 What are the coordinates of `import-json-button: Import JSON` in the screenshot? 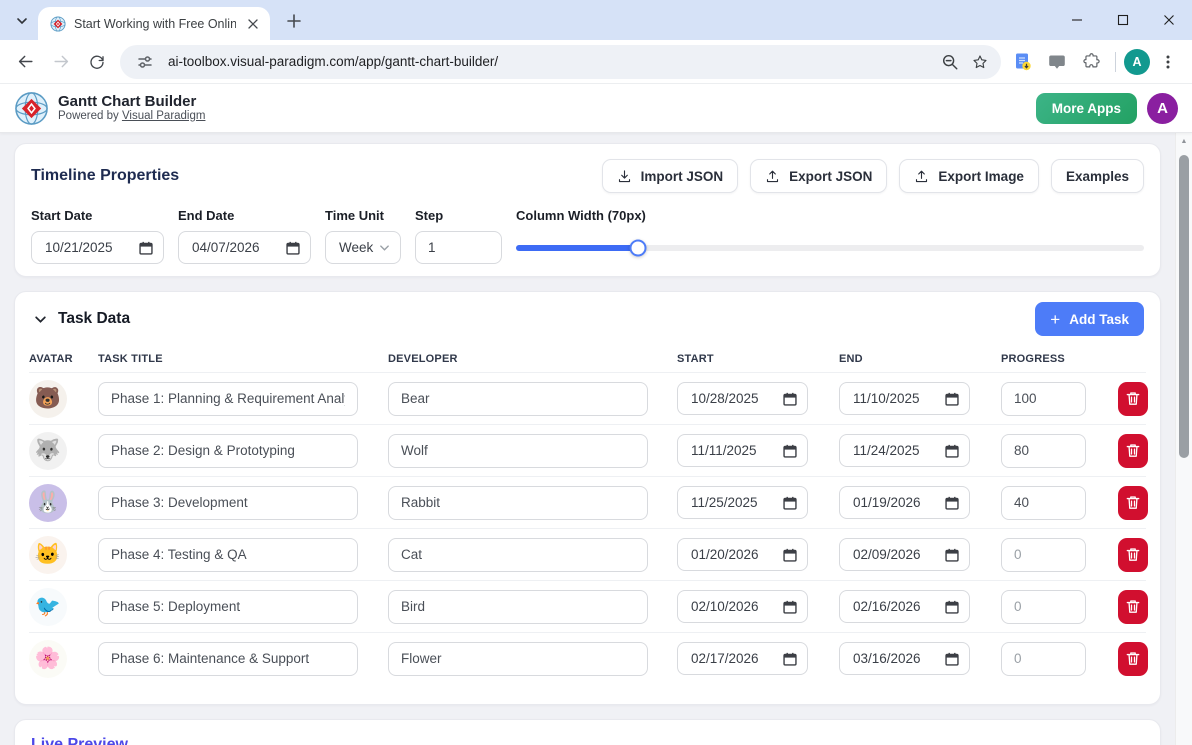 It's located at (670, 176).